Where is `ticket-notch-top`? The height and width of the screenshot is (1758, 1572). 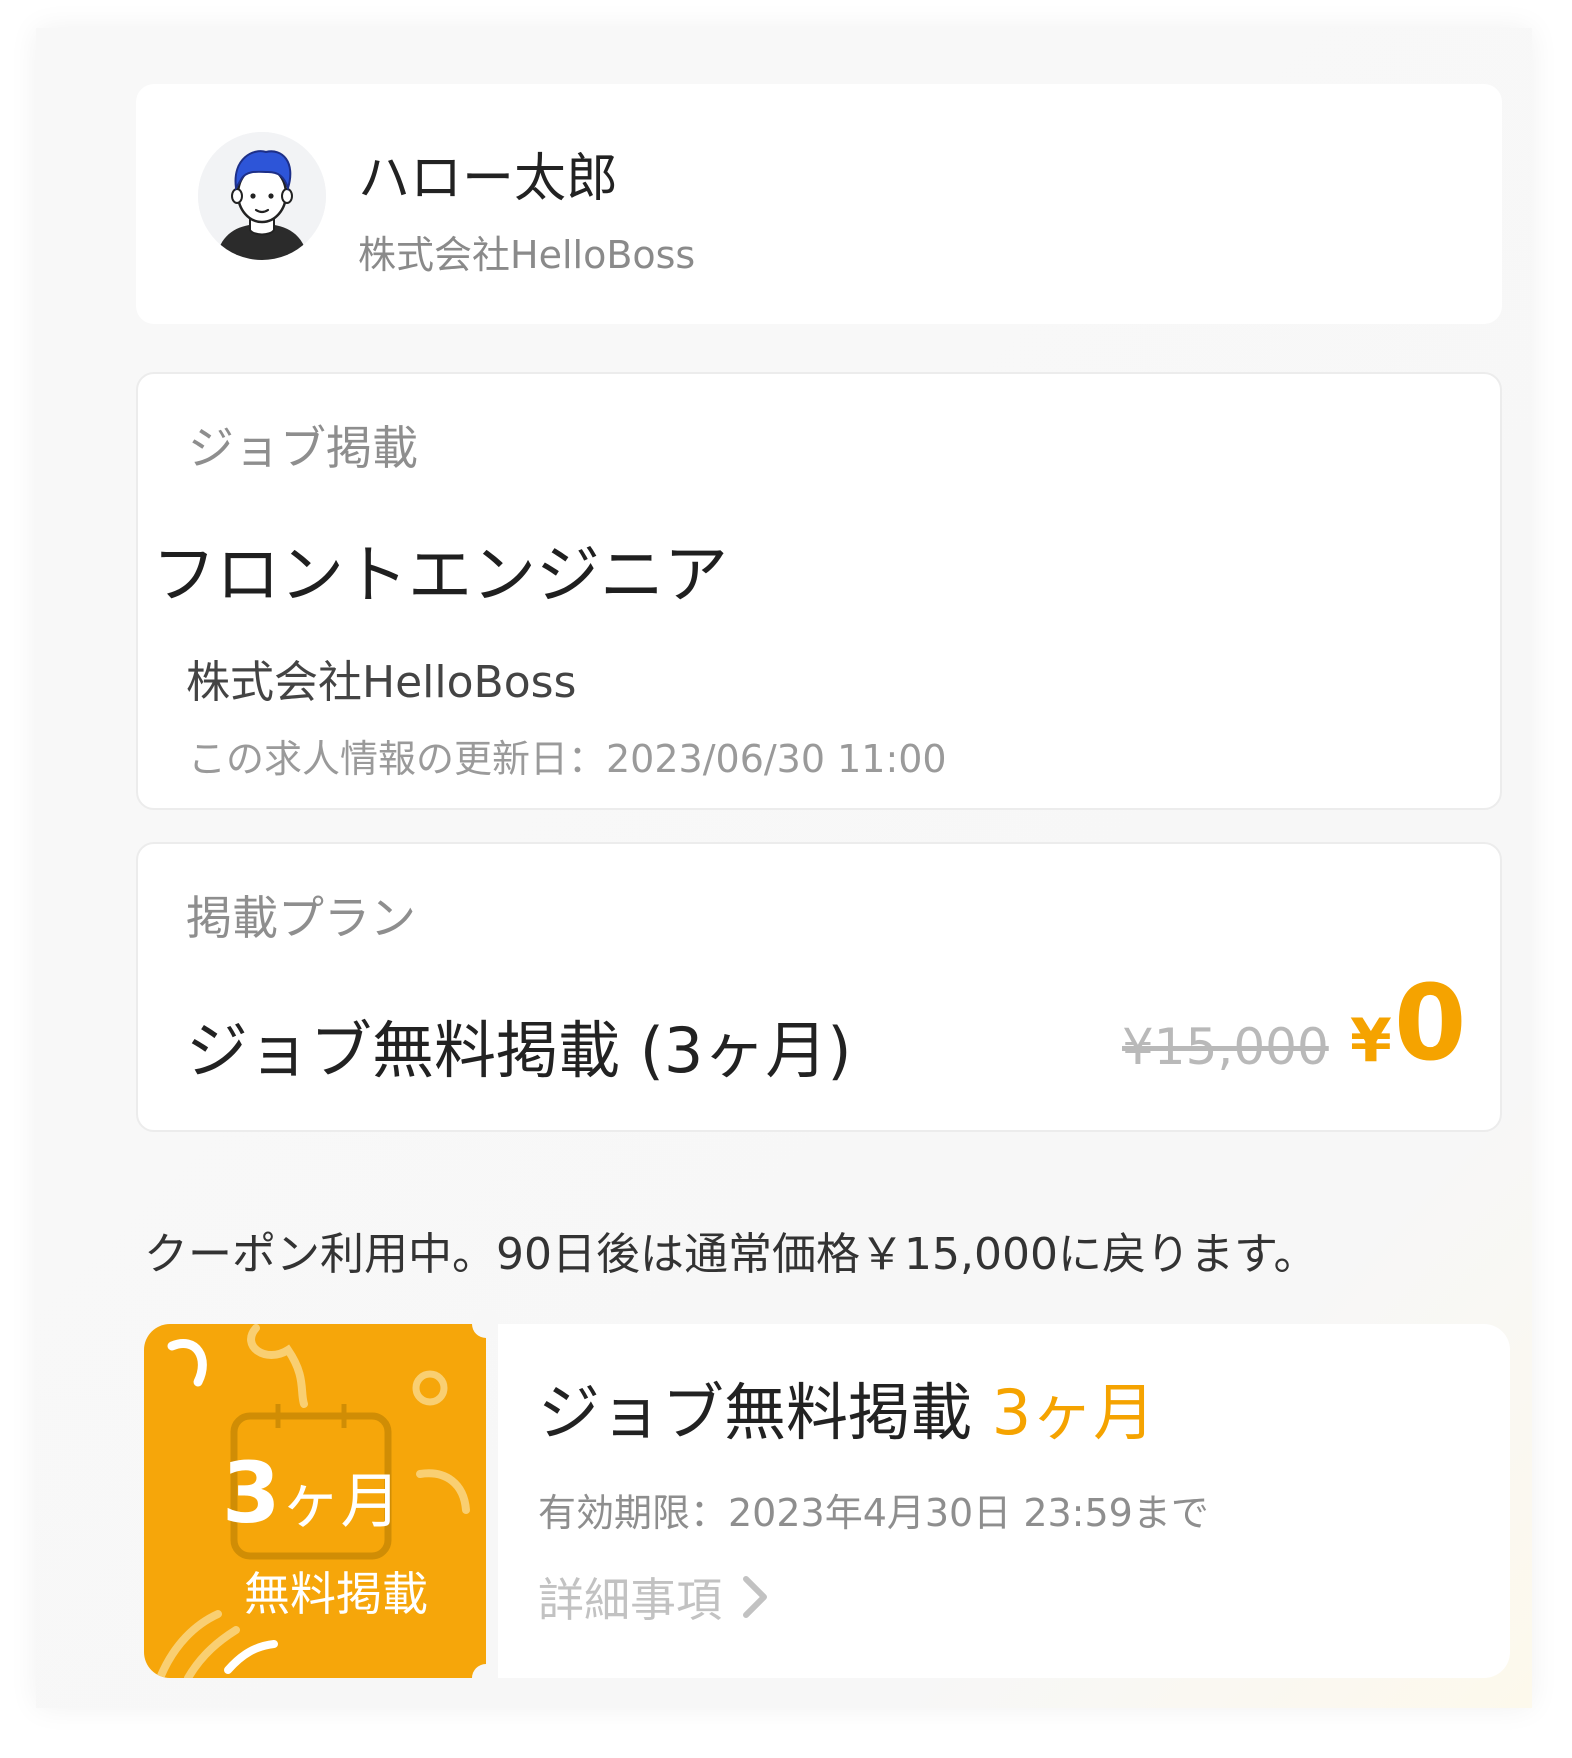 ticket-notch-top is located at coordinates (486, 1324).